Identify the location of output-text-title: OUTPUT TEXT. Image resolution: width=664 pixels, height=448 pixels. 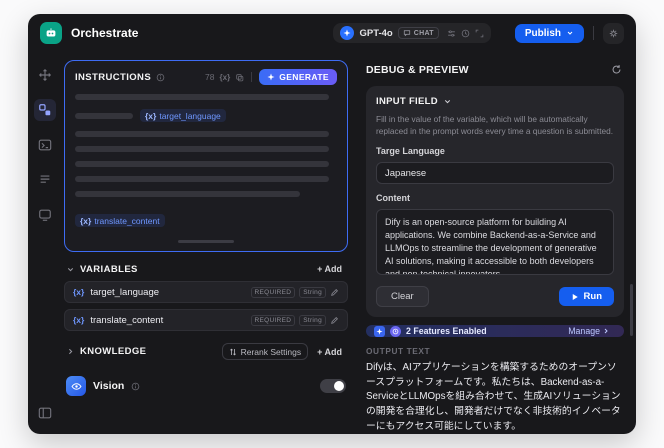
(398, 351).